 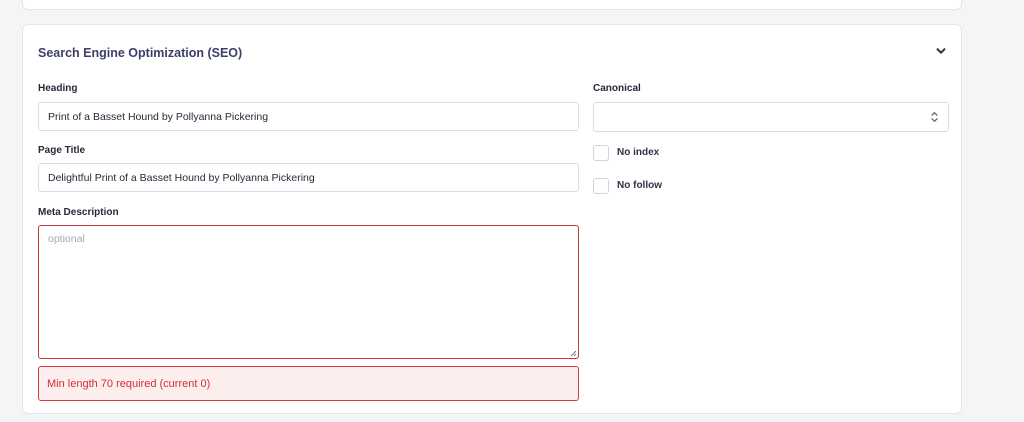 I want to click on resize-handle-icon, so click(x=573, y=353).